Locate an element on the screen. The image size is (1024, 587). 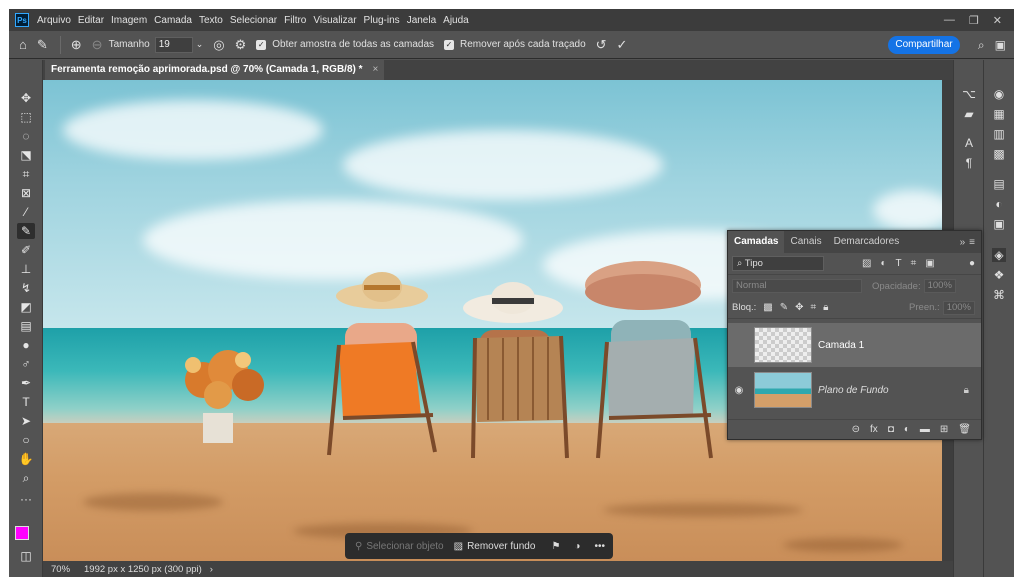
document-info: 1992 px x 1250 px (300 ppi) is located at coordinates (143, 569).